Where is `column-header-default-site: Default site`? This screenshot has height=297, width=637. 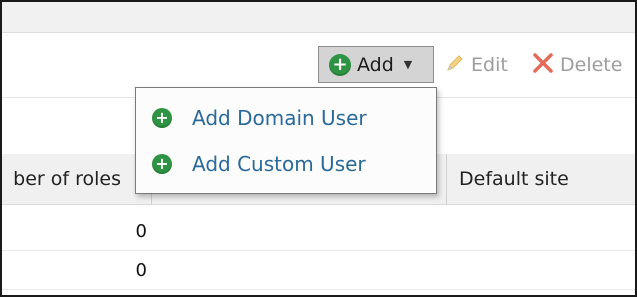 column-header-default-site: Default site is located at coordinates (507, 179).